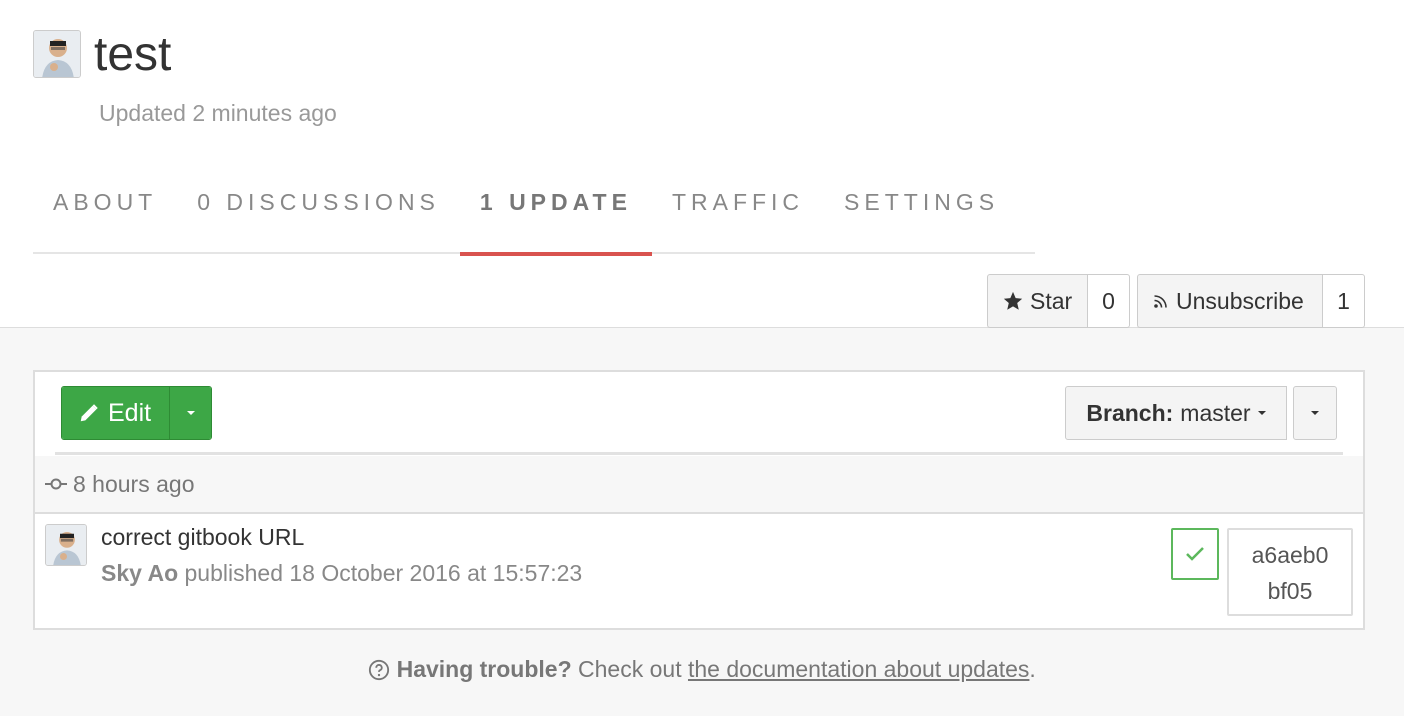  What do you see at coordinates (1160, 301) in the screenshot?
I see `rss-icon` at bounding box center [1160, 301].